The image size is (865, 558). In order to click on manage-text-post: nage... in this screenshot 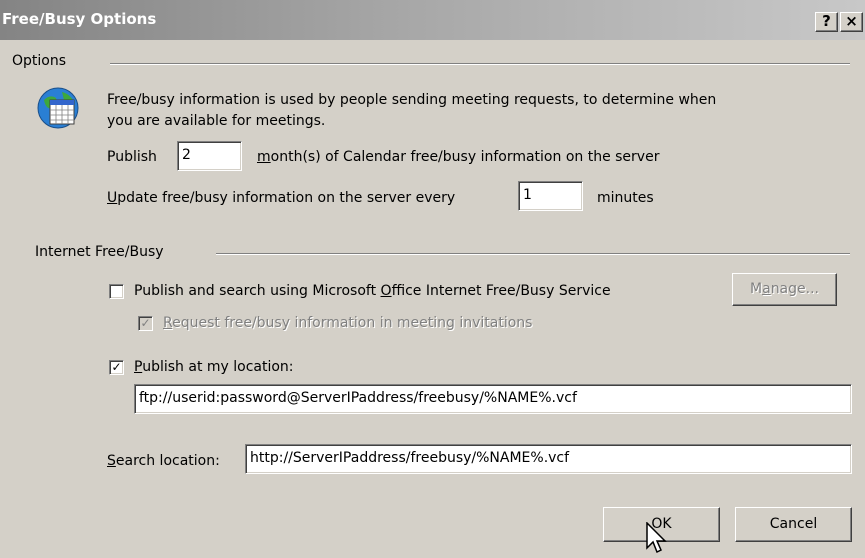, I will do `click(794, 289)`.